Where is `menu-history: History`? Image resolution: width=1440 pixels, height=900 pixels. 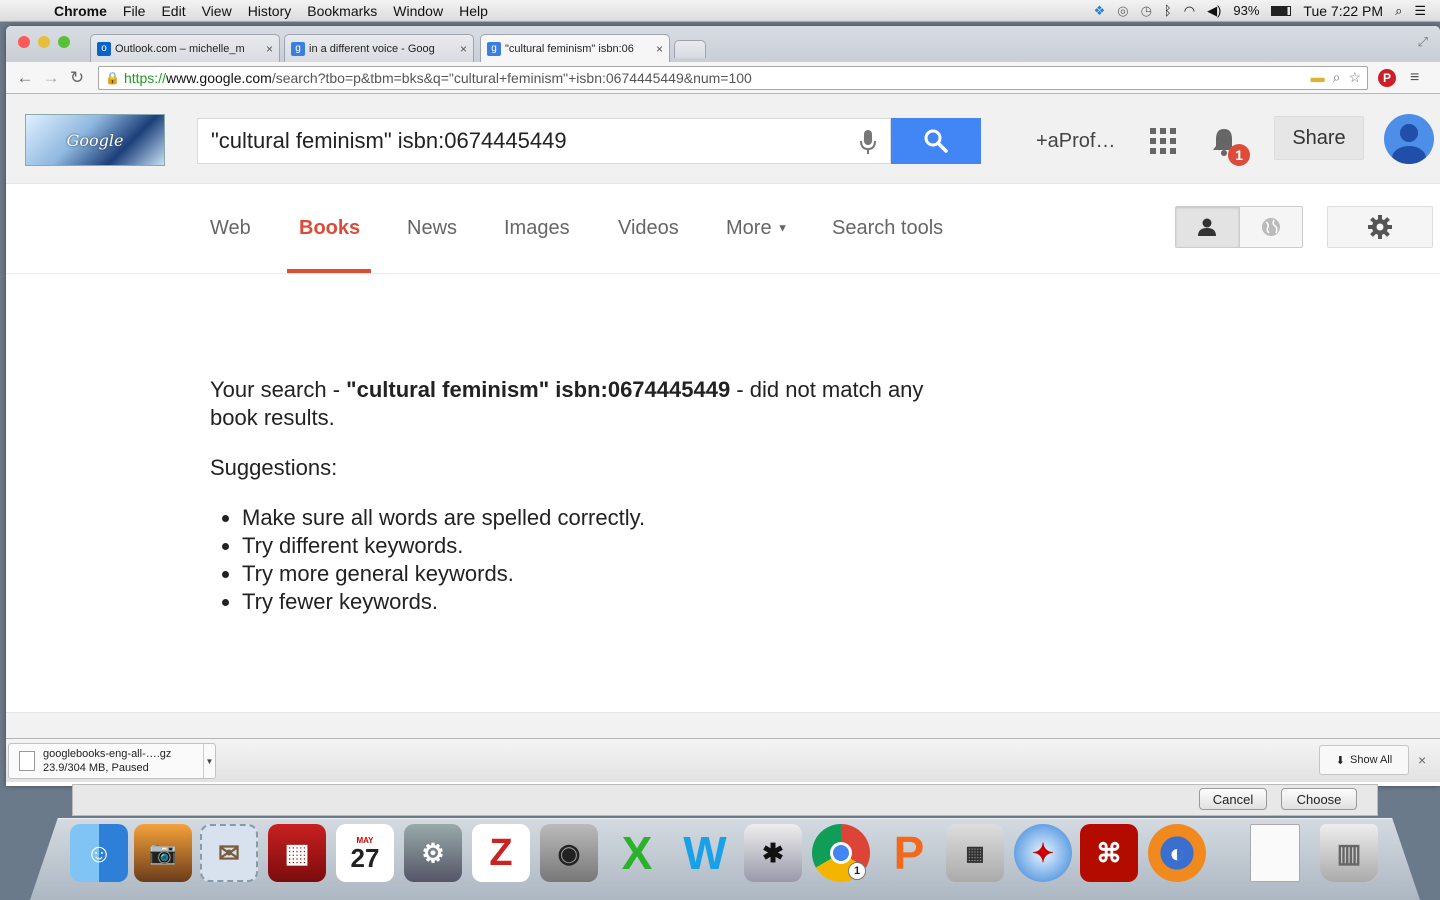 menu-history: History is located at coordinates (270, 11).